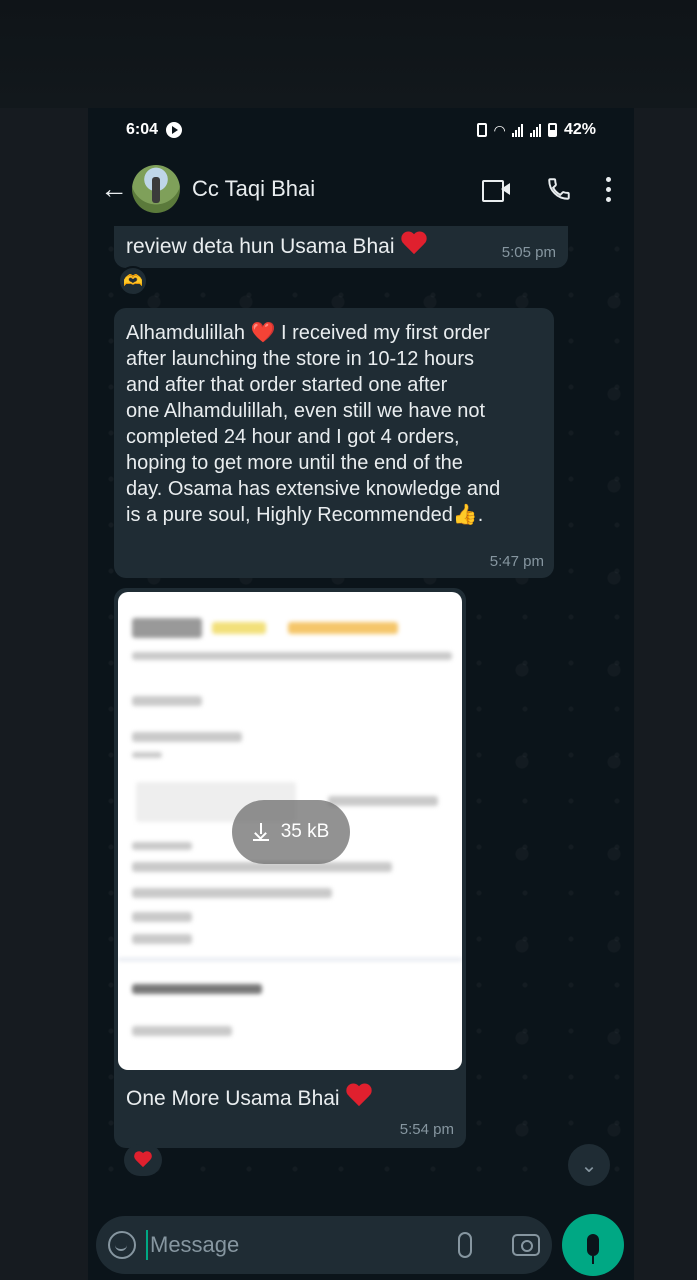 The height and width of the screenshot is (1280, 697). I want to click on contact-avatar, so click(156, 189).